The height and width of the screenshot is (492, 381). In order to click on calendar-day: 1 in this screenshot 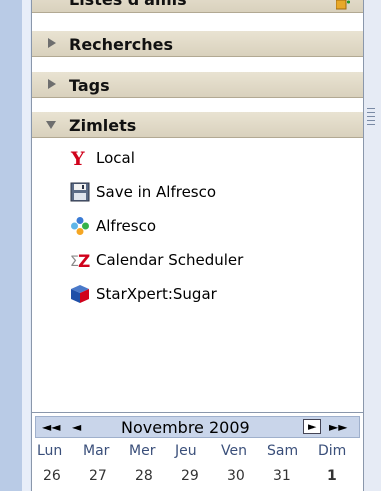, I will do `click(332, 476)`.